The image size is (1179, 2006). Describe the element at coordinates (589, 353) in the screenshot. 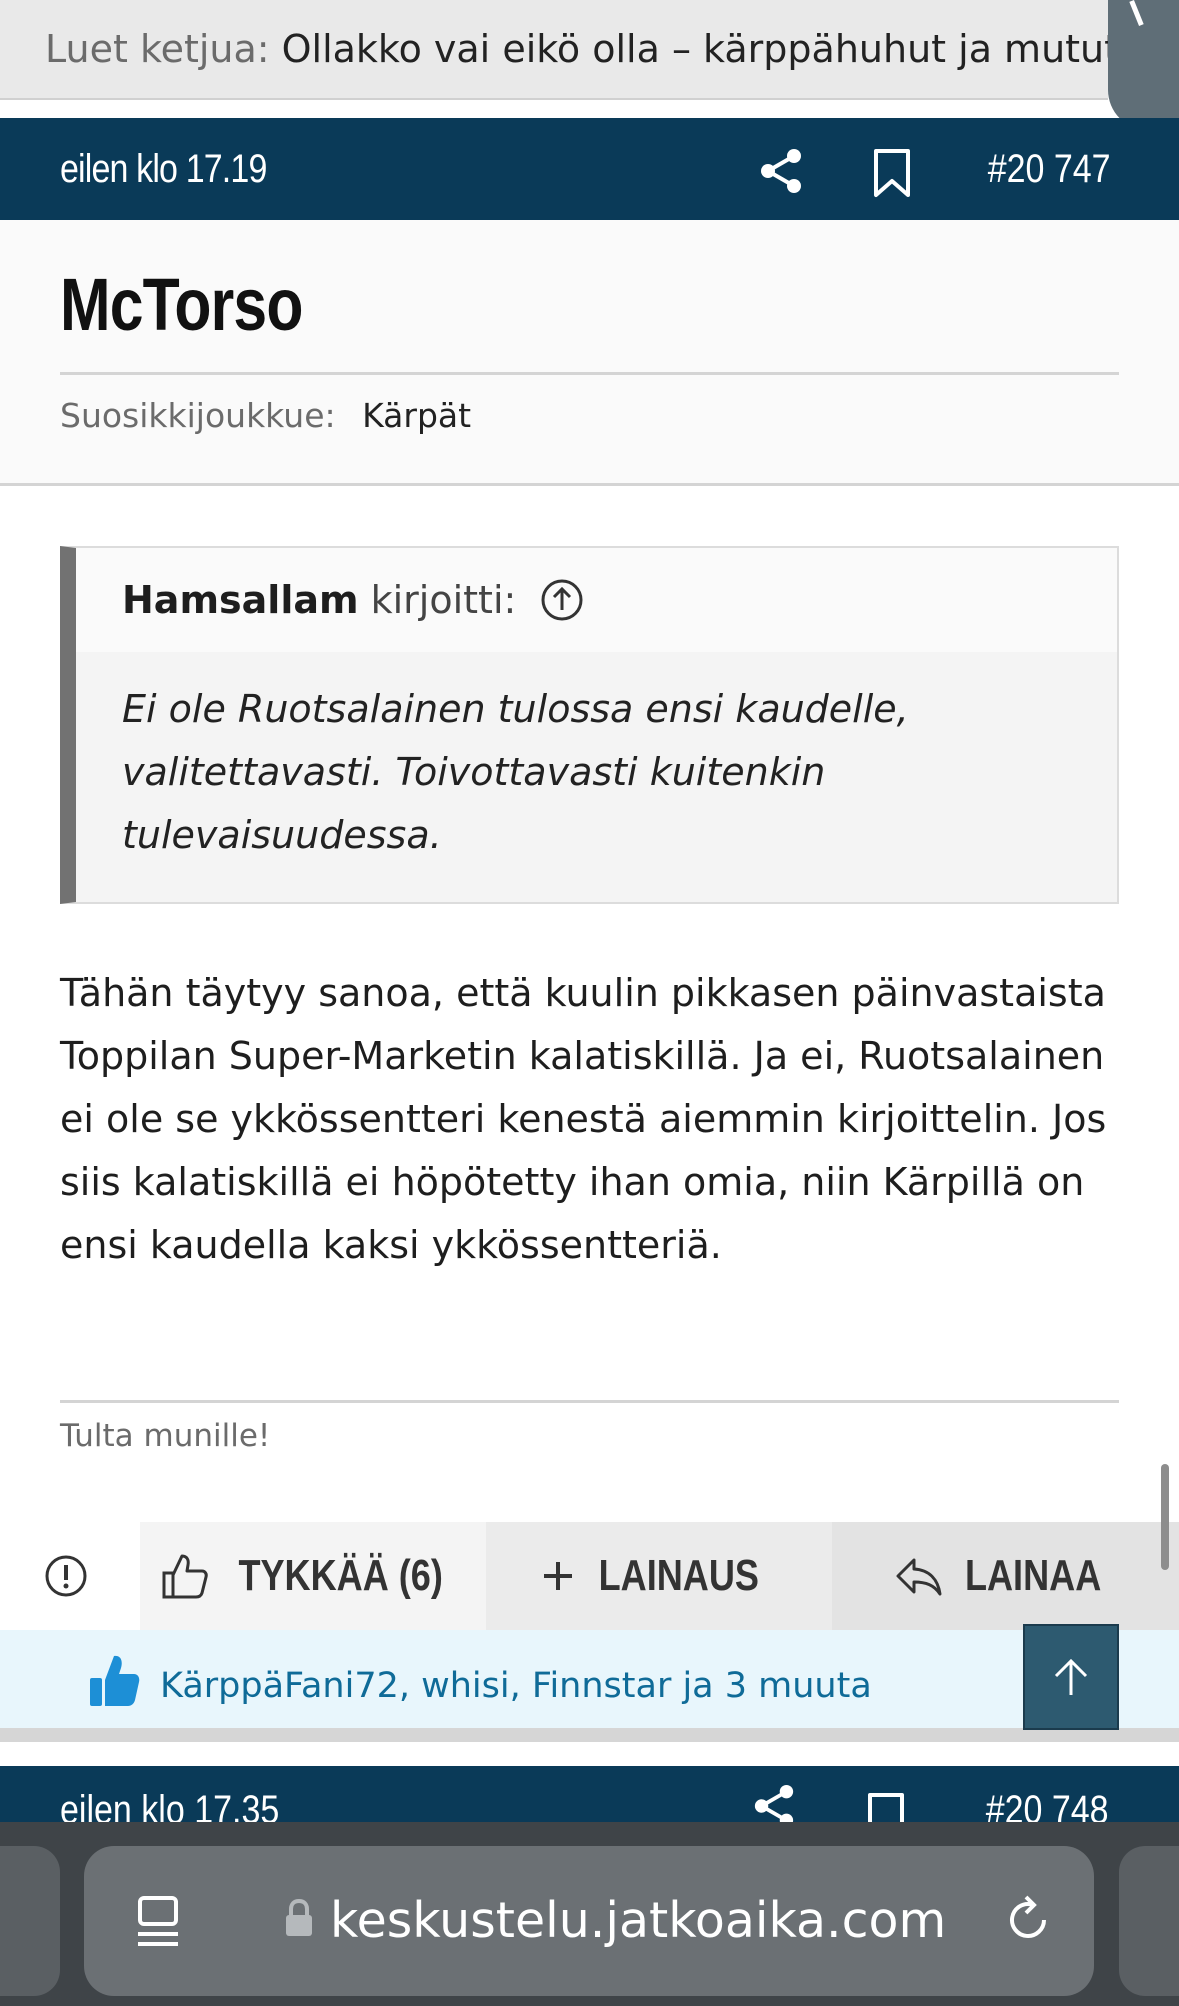

I see `author-info: McTorso Suosikkijoukkue: Kärpät` at that location.